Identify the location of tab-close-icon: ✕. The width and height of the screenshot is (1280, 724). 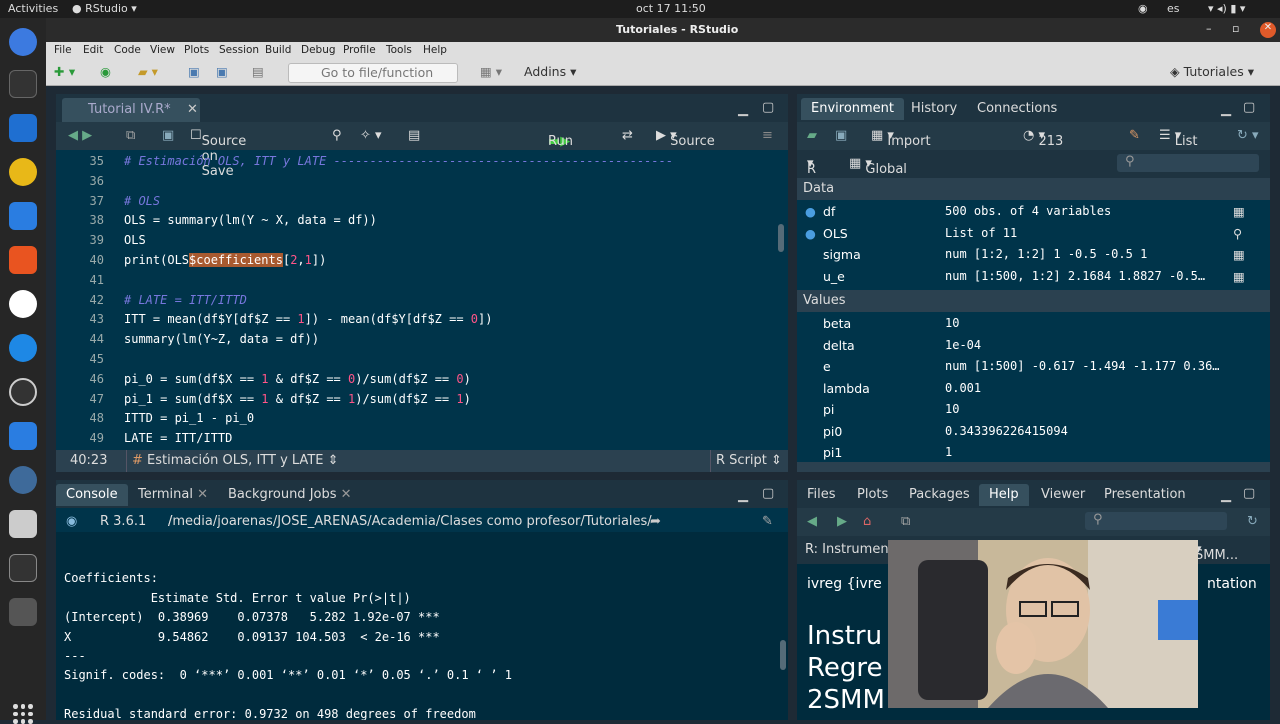
(192, 109).